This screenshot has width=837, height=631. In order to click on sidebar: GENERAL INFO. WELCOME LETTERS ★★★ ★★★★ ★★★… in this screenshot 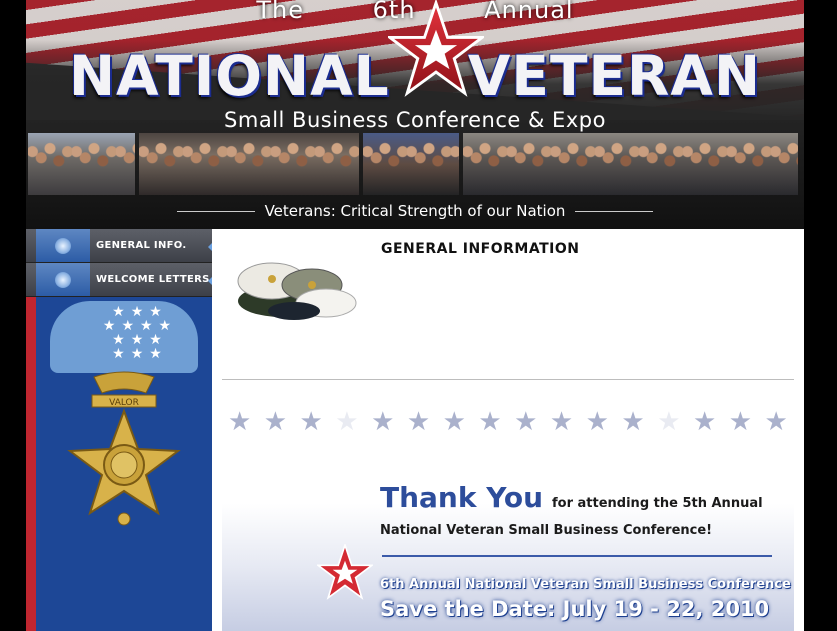, I will do `click(119, 430)`.